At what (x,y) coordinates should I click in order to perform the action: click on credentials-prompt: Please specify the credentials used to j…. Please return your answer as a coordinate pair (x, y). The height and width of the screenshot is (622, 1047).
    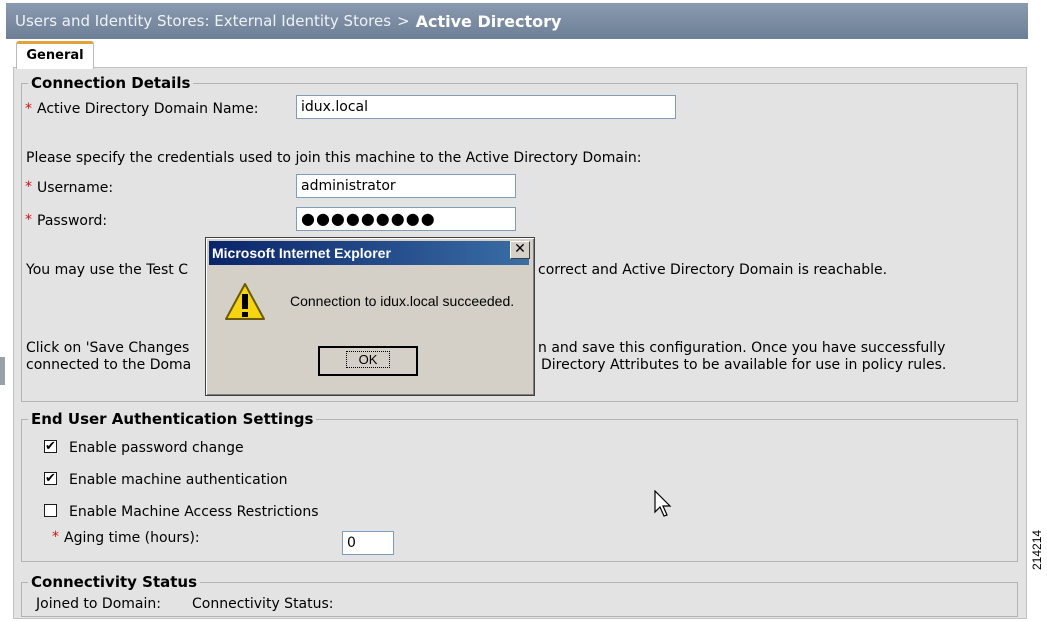
    Looking at the image, I should click on (334, 158).